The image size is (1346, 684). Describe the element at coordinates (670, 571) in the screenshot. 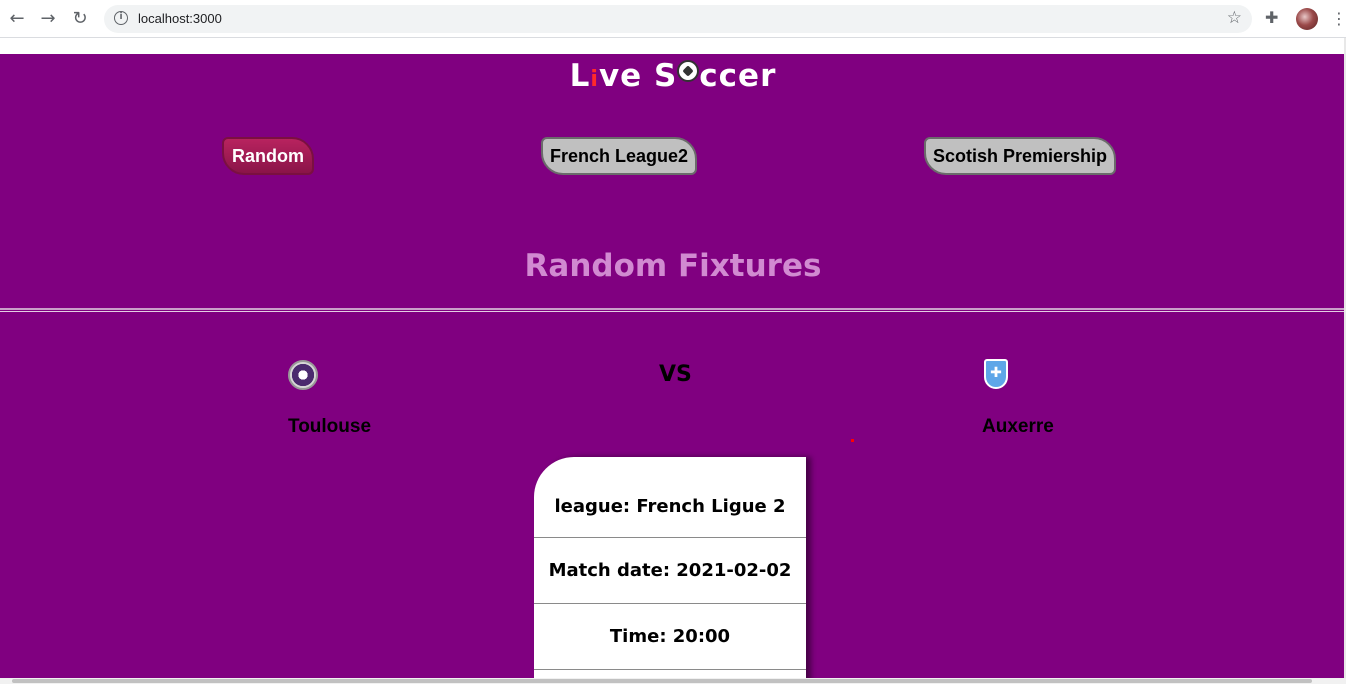

I see `fixture-match-date: Match date: 2021-02-02` at that location.